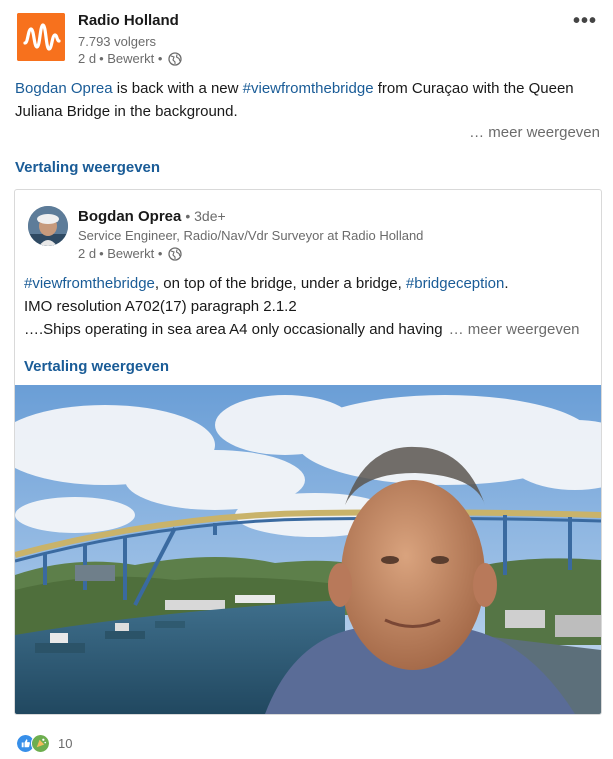 The height and width of the screenshot is (759, 613). I want to click on shared-text-segment: , on top of the bridge, under a bridge,, so click(280, 283).